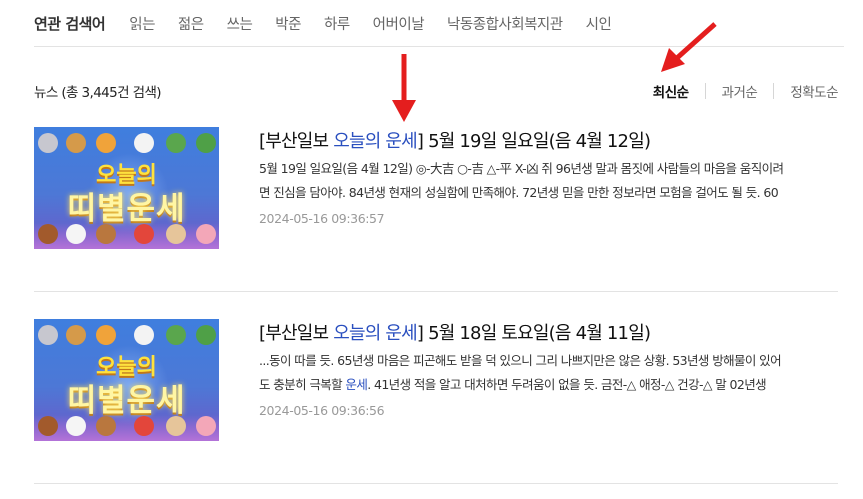  I want to click on sort-options: 최신순 과거순 정확도순, so click(745, 91).